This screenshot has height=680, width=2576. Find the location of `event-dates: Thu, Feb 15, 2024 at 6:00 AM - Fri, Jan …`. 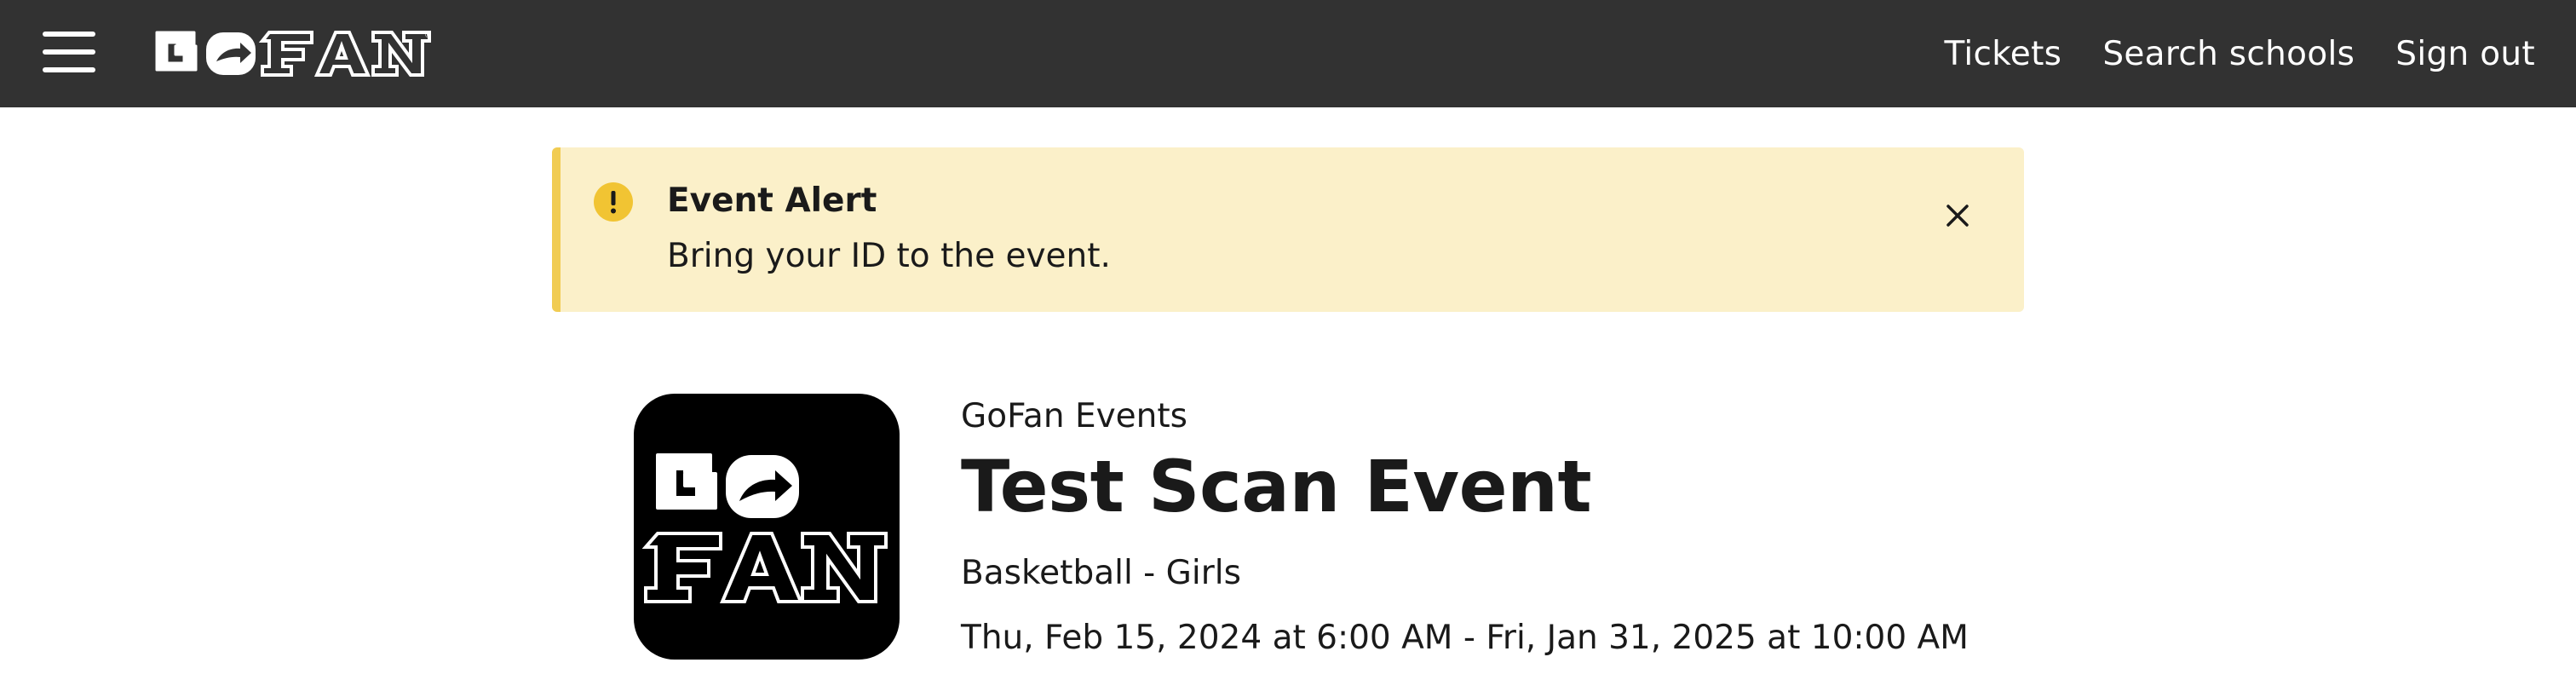

event-dates: Thu, Feb 15, 2024 at 6:00 AM - Fri, Jan … is located at coordinates (1465, 638).